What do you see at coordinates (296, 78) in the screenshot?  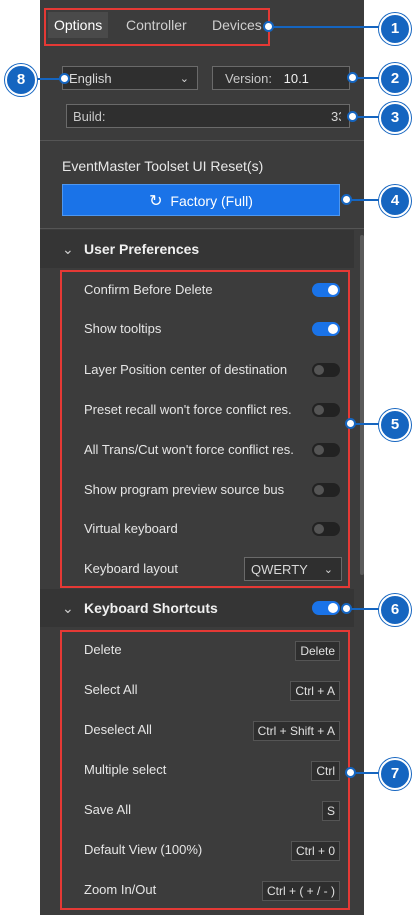 I see `version-value: 10.1` at bounding box center [296, 78].